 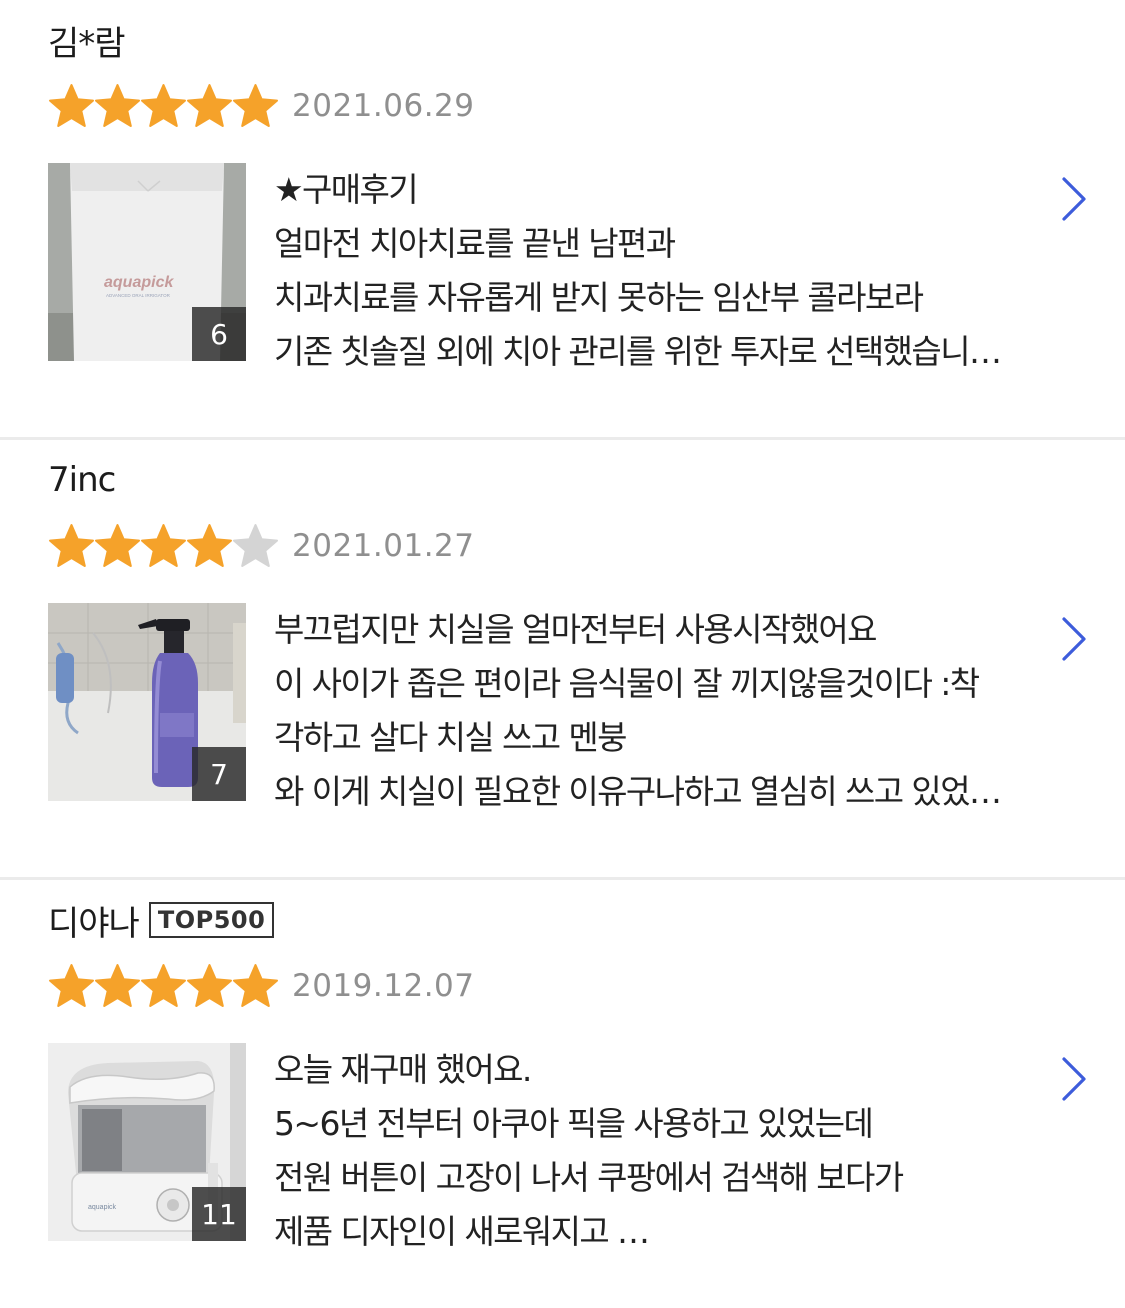 What do you see at coordinates (383, 986) in the screenshot?
I see `review-date: 2019.12.07` at bounding box center [383, 986].